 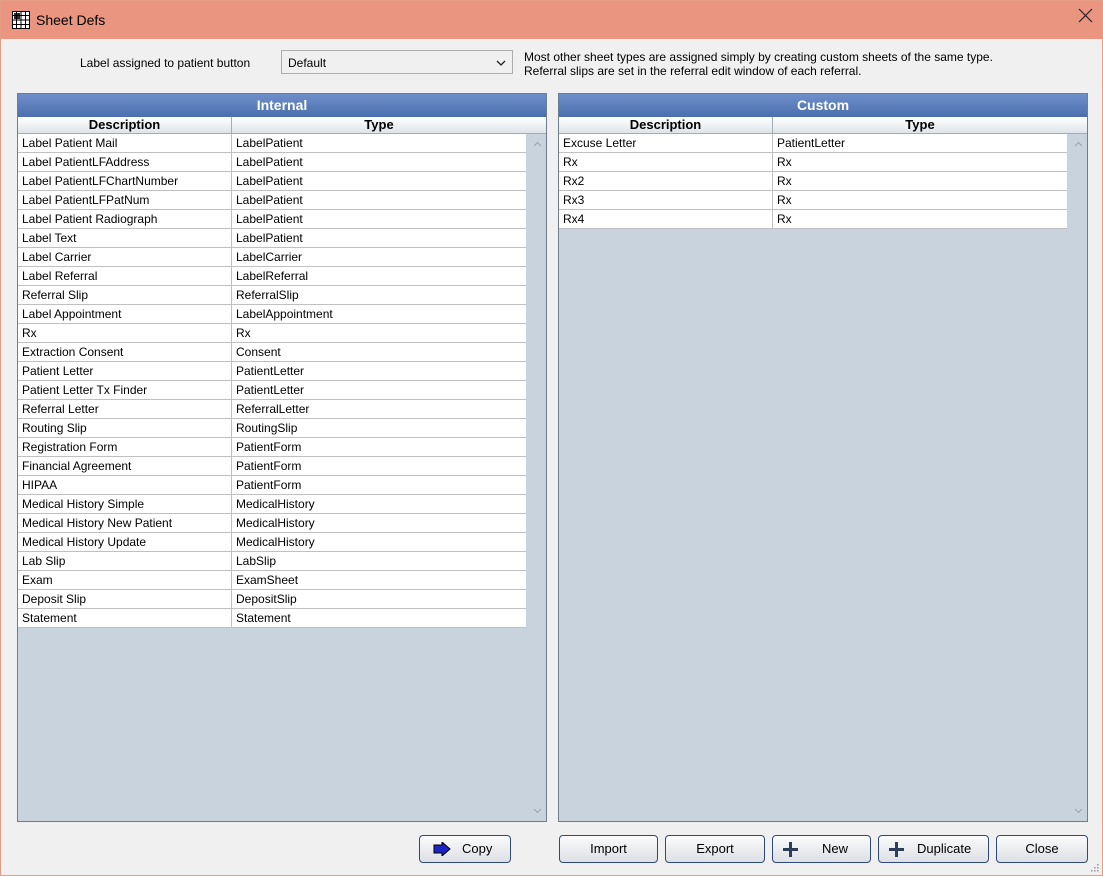 What do you see at coordinates (284, 314) in the screenshot?
I see `row-type: LabelAppointment` at bounding box center [284, 314].